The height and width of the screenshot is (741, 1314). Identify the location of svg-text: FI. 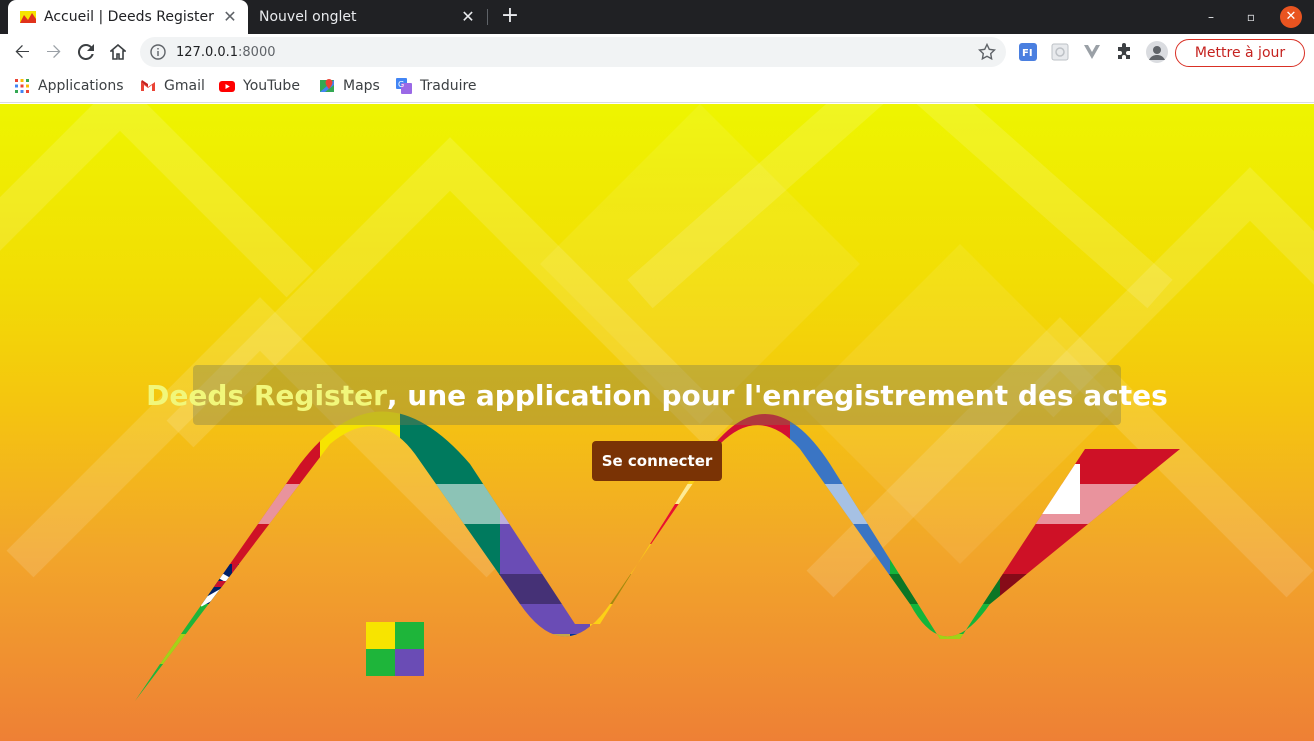
(1027, 53).